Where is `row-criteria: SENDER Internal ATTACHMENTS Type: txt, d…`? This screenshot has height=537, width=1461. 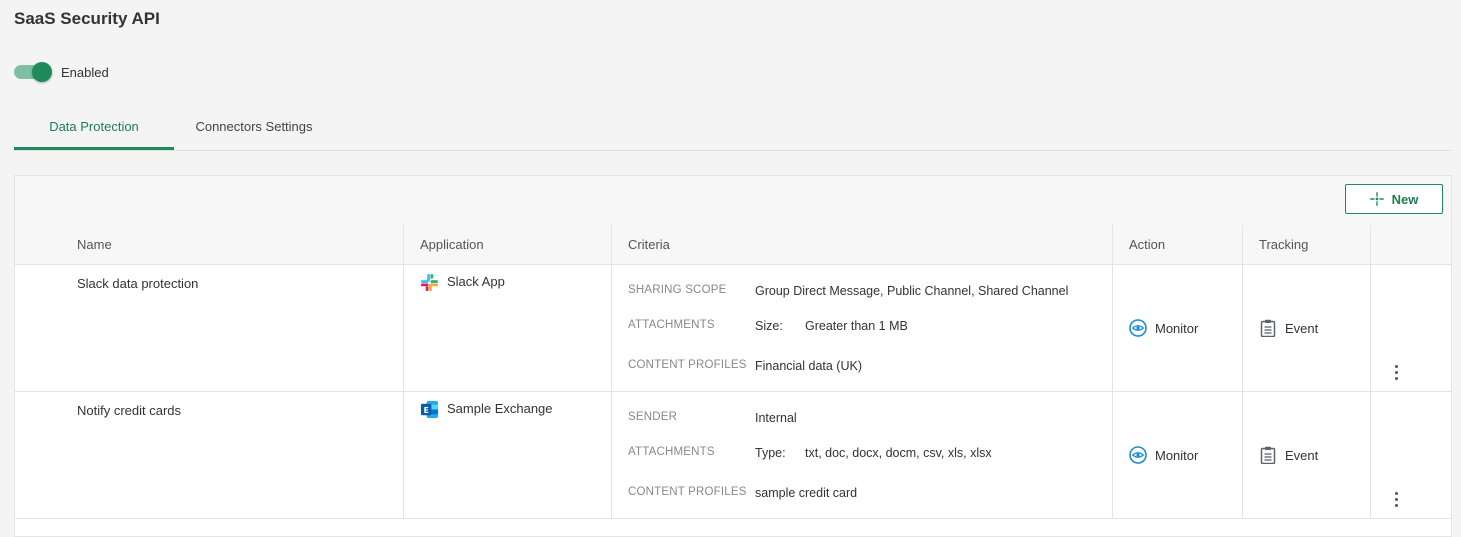
row-criteria: SENDER Internal ATTACHMENTS Type: txt, d… is located at coordinates (861, 455).